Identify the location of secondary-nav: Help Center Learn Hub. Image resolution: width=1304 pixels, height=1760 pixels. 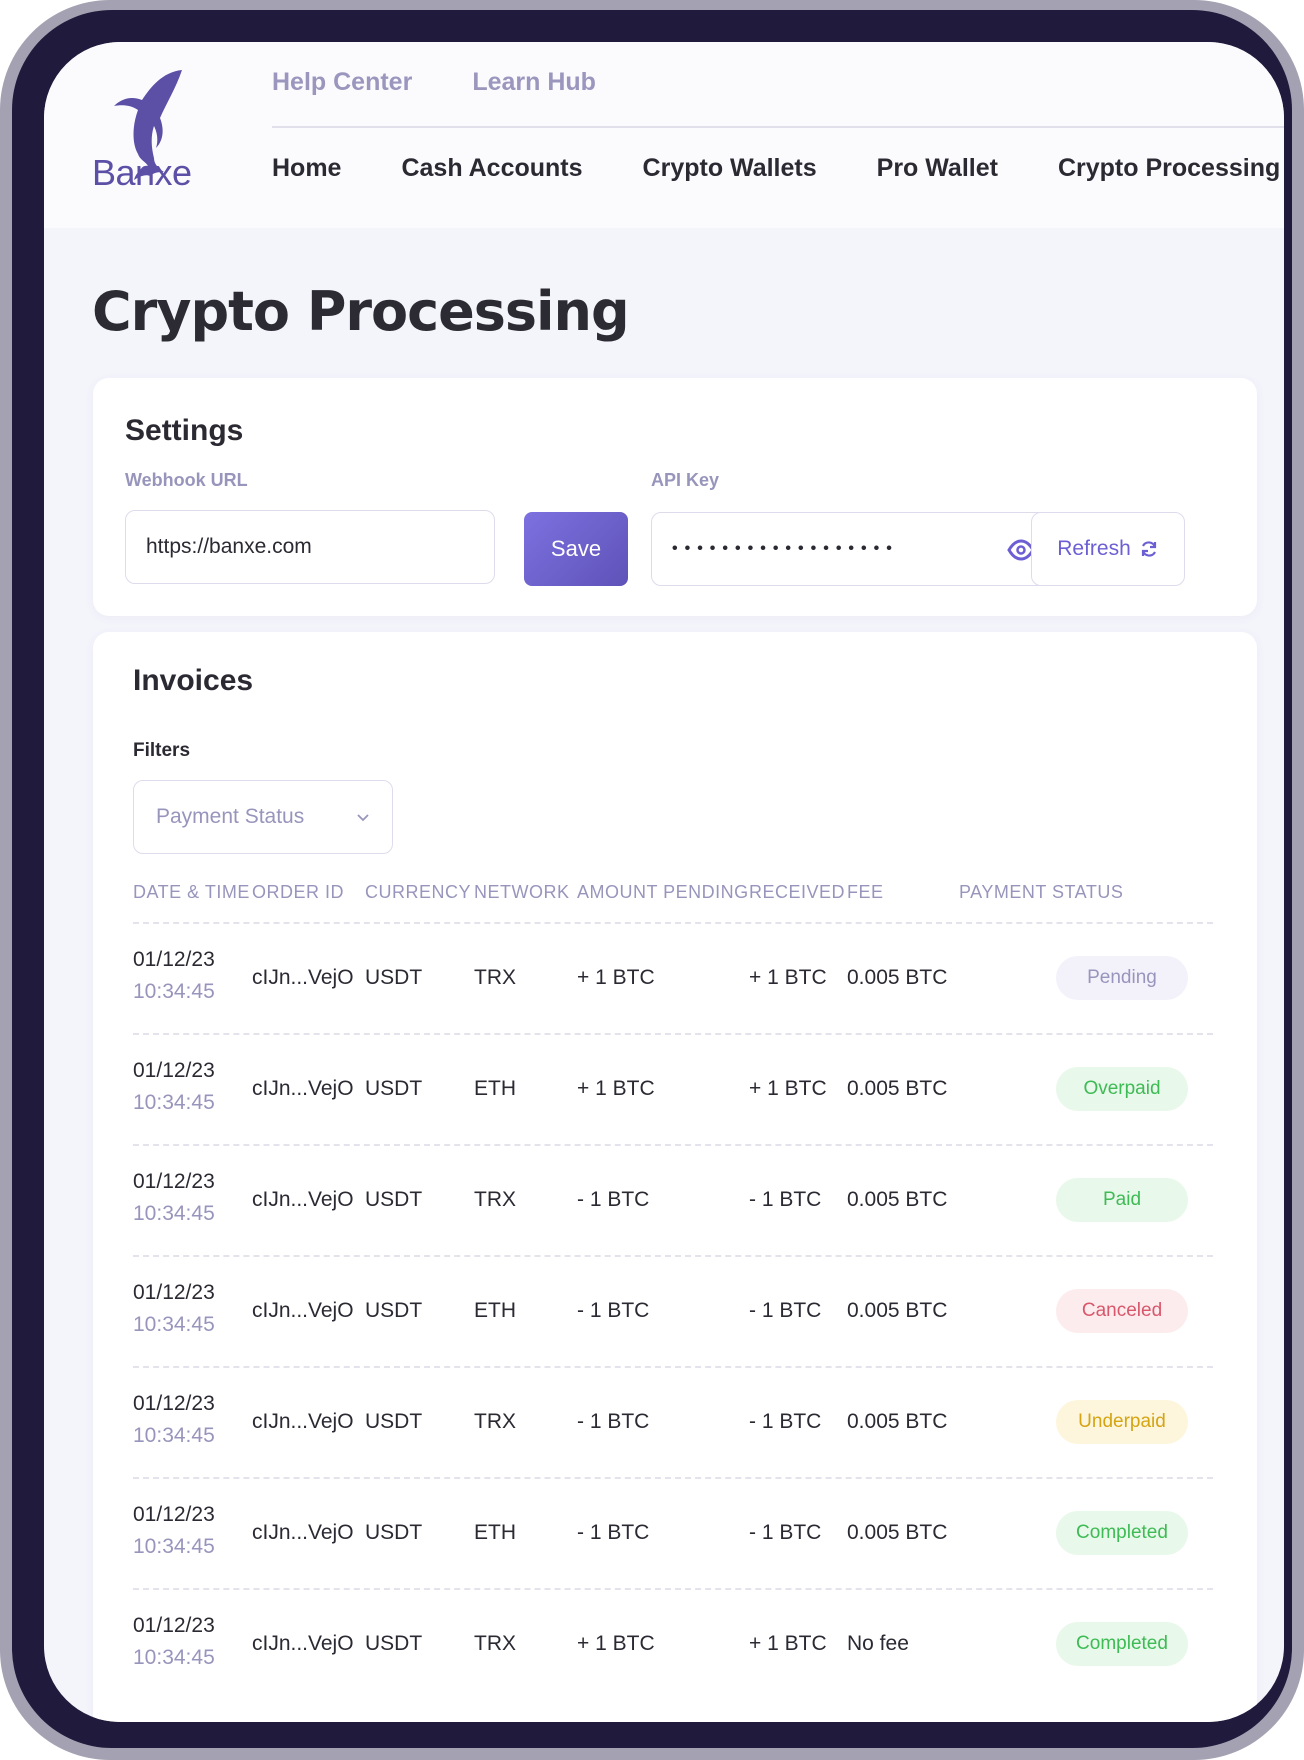
(434, 82).